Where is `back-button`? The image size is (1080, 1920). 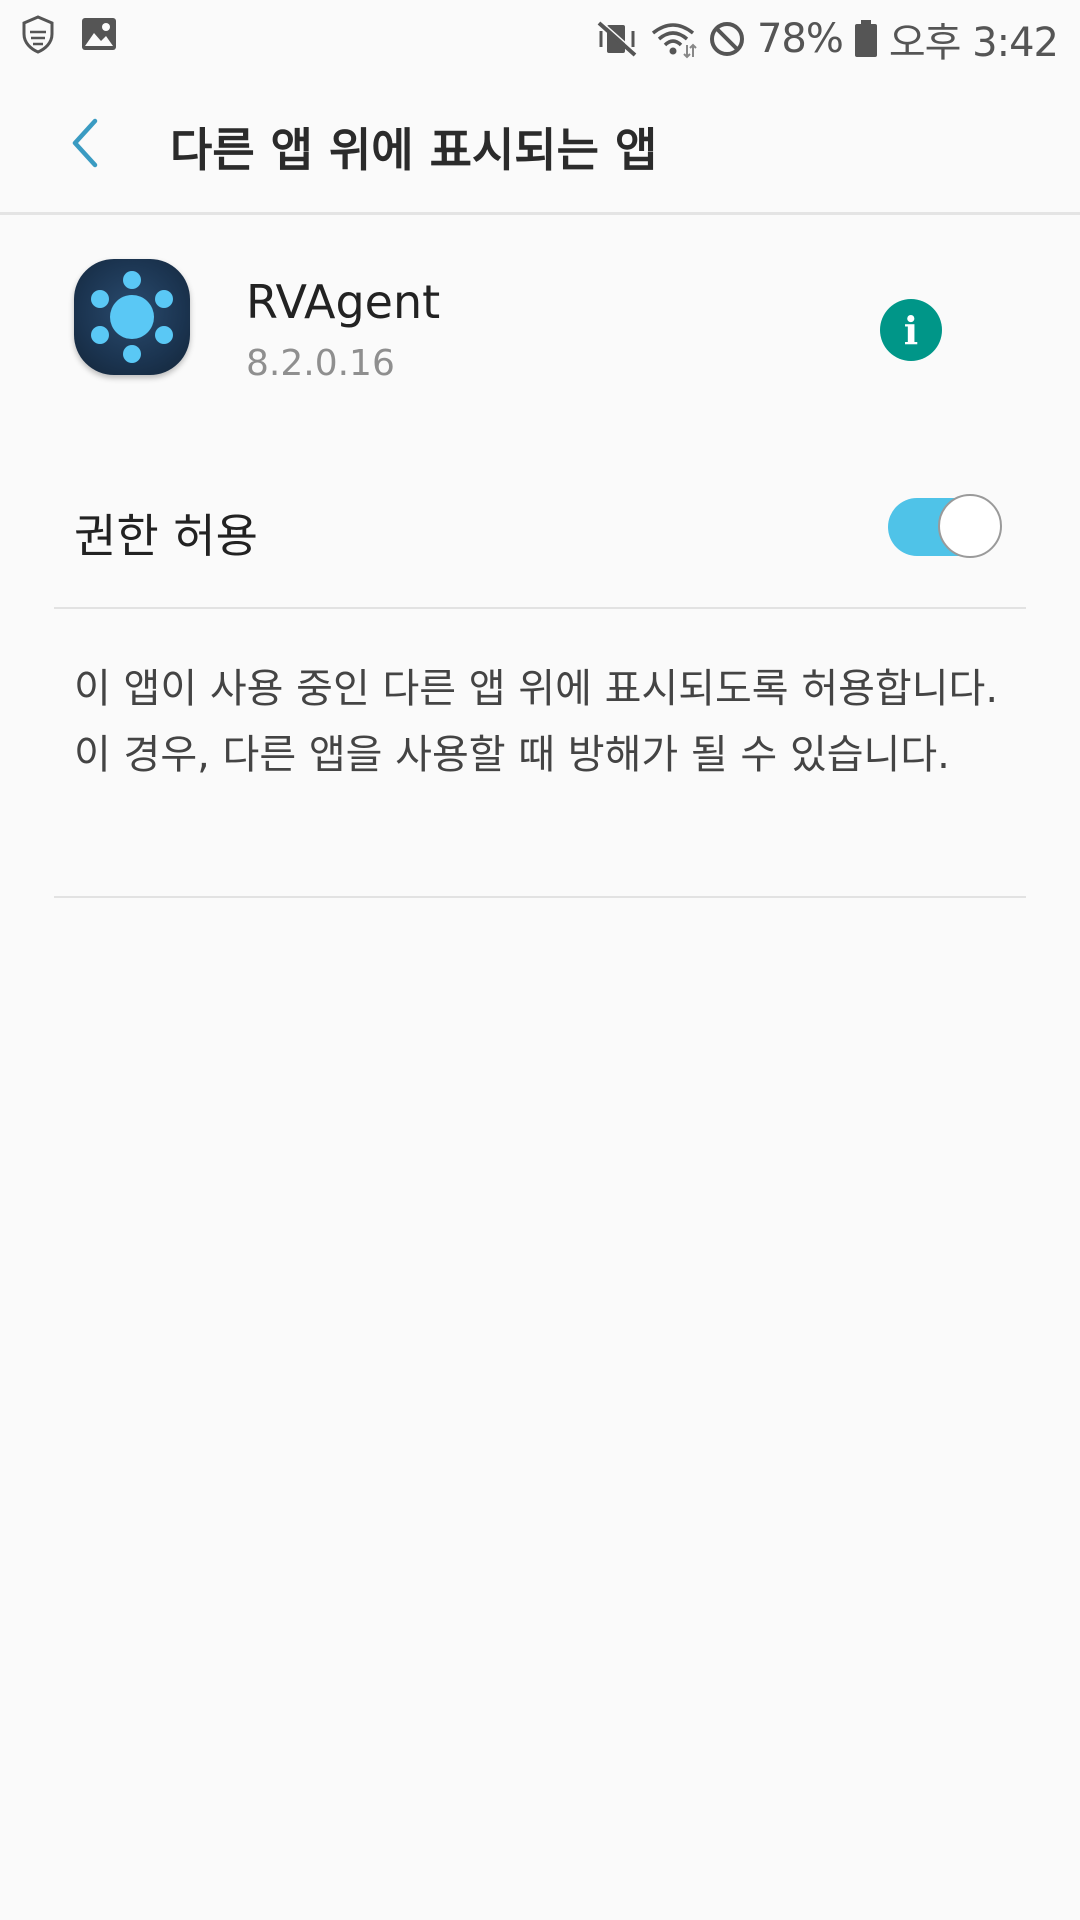 back-button is located at coordinates (85, 145).